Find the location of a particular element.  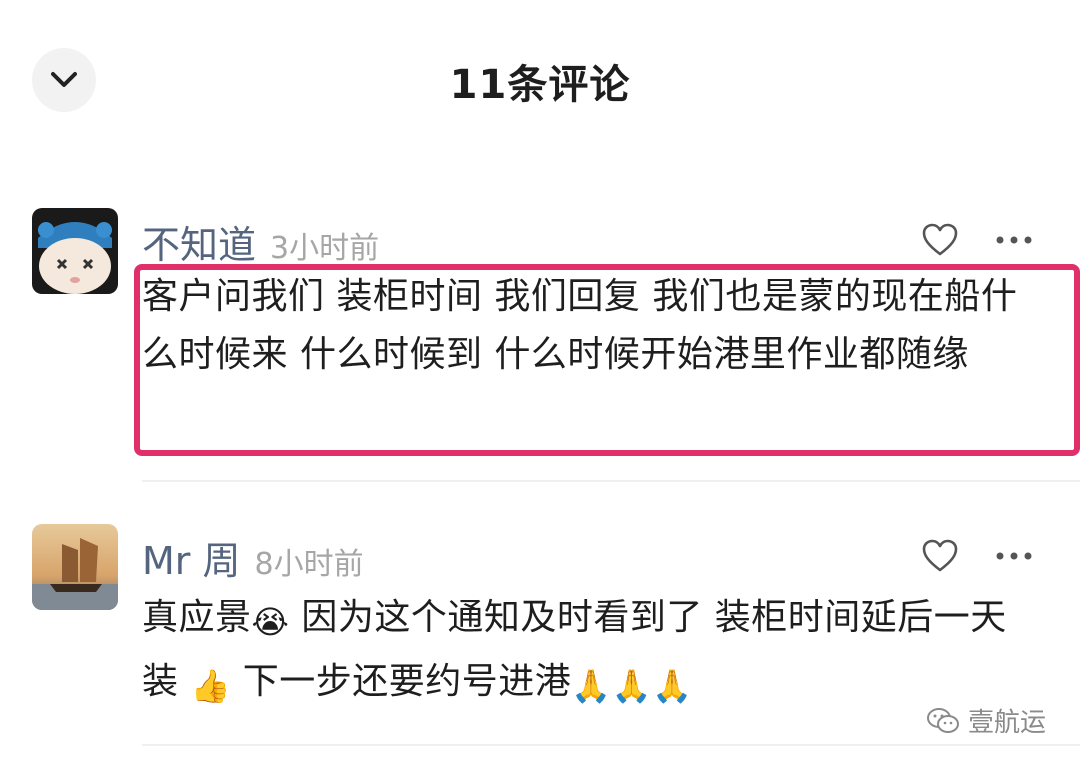

comment-text-part: 下一步还要约号进港 is located at coordinates (401, 681).